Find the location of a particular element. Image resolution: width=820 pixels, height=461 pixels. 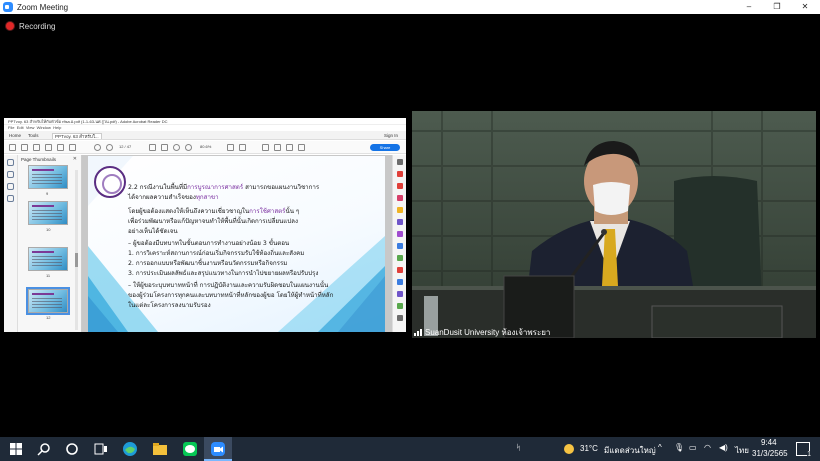

windows-start-icon is located at coordinates (16, 449).